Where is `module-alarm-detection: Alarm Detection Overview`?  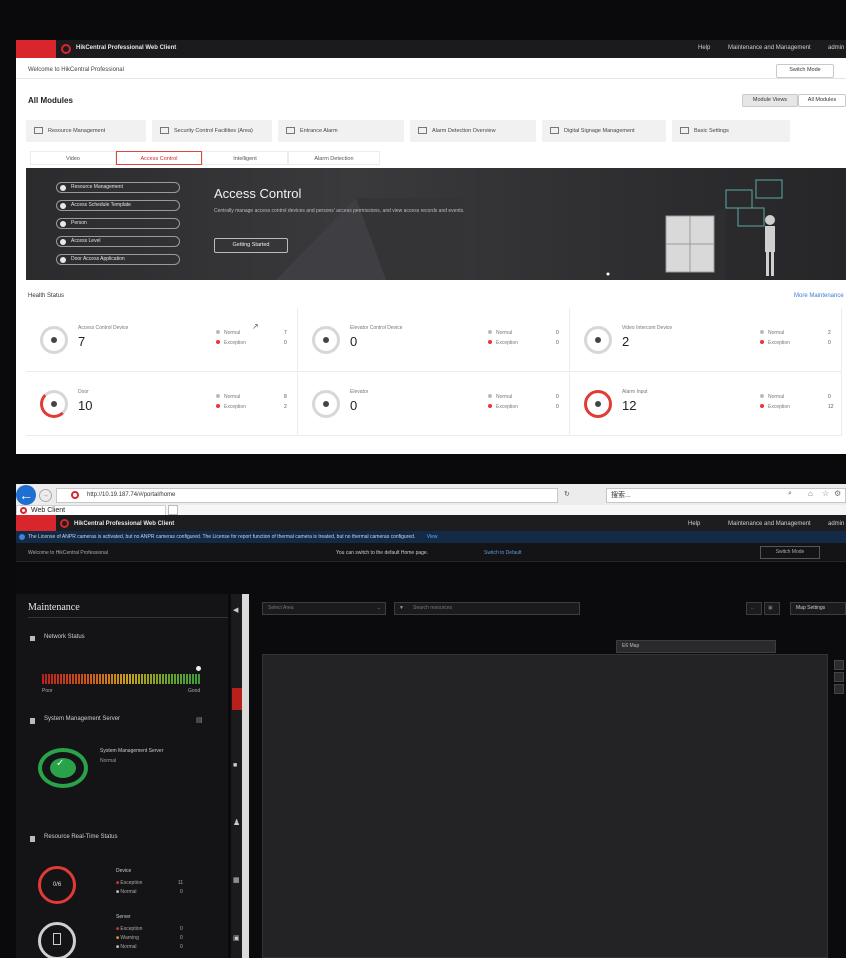 module-alarm-detection: Alarm Detection Overview is located at coordinates (473, 131).